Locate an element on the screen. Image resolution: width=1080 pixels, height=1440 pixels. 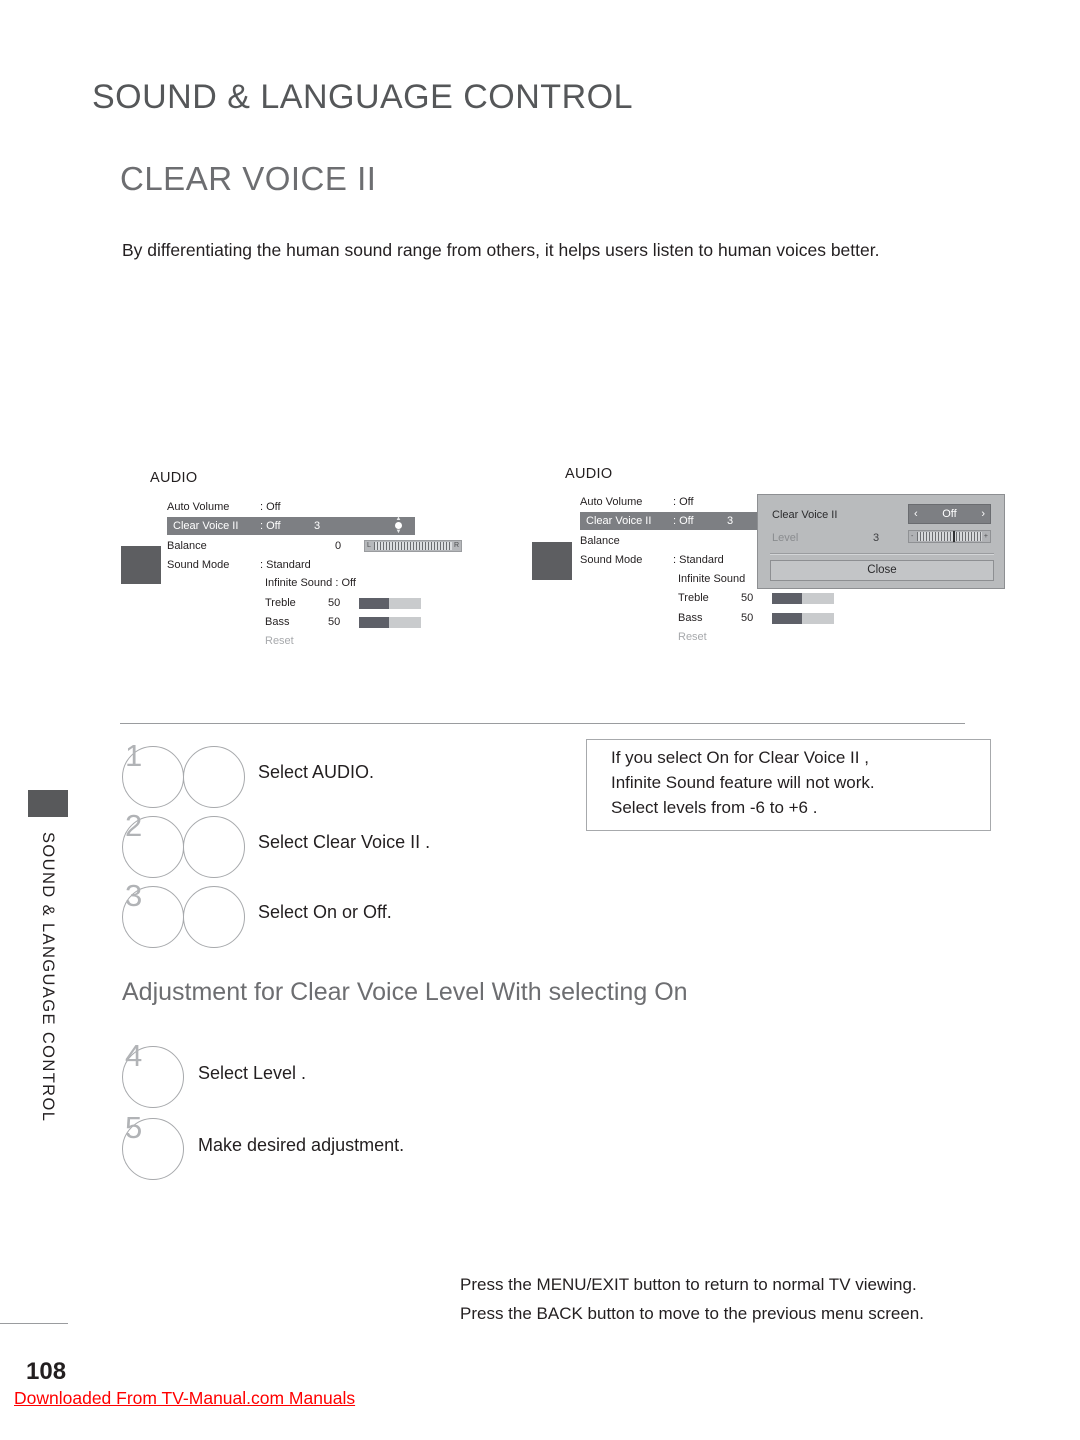
side-tab-label: SOUND & LANGUAGE CONTROL is located at coordinates (48, 977).